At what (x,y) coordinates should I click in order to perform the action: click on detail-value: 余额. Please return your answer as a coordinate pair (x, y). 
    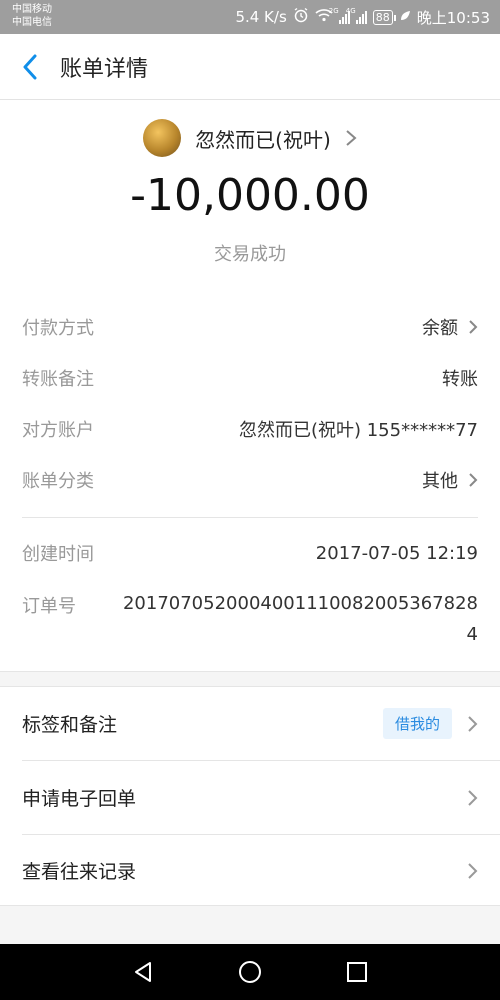
    Looking at the image, I should click on (450, 327).